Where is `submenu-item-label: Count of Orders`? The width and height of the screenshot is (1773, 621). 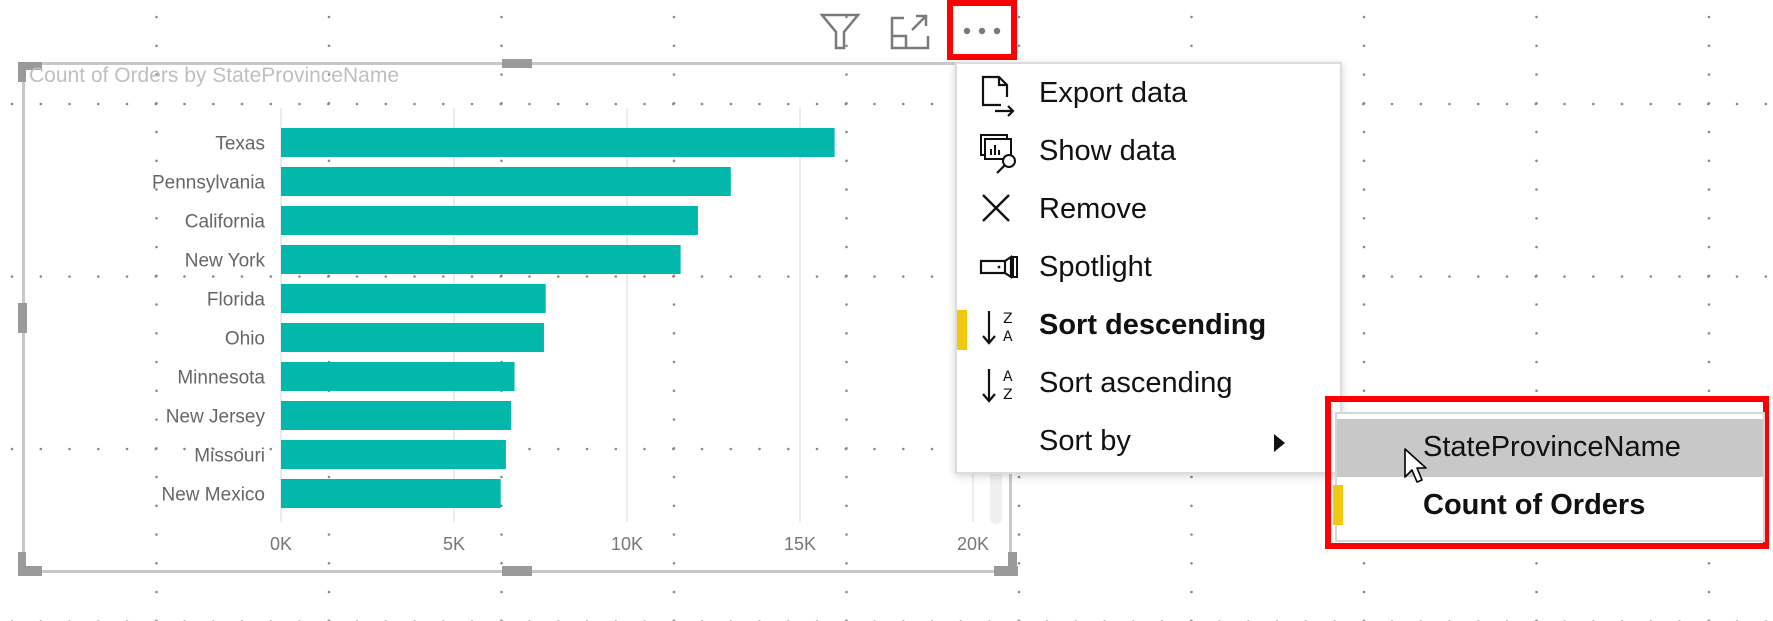
submenu-item-label: Count of Orders is located at coordinates (1534, 505).